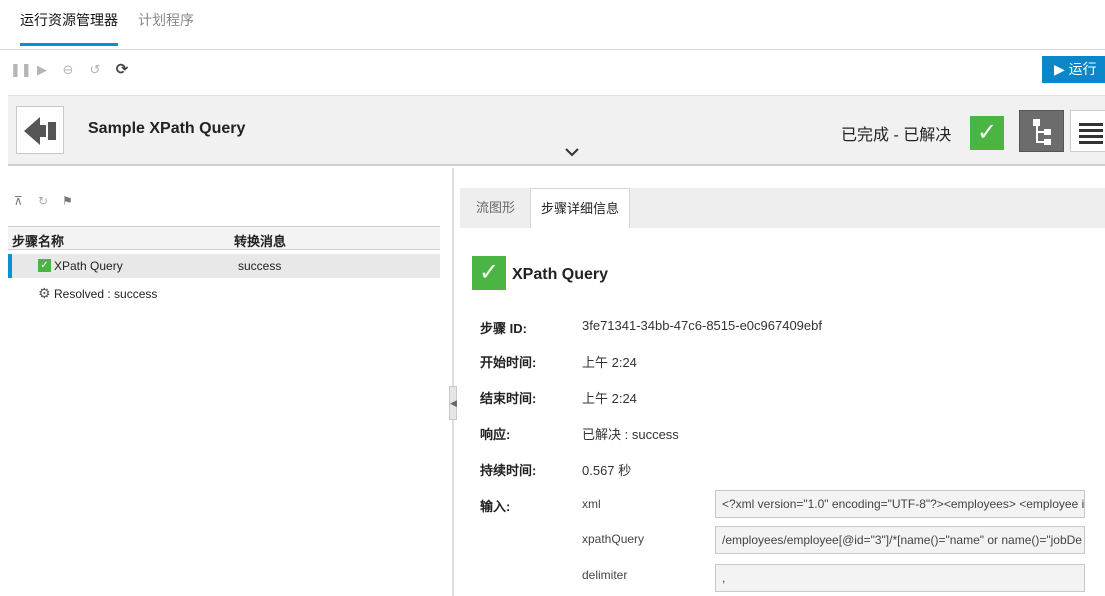 Image resolution: width=1105 pixels, height=596 pixels. What do you see at coordinates (224, 294) in the screenshot?
I see `step-row: ⚙ Resolved : success` at bounding box center [224, 294].